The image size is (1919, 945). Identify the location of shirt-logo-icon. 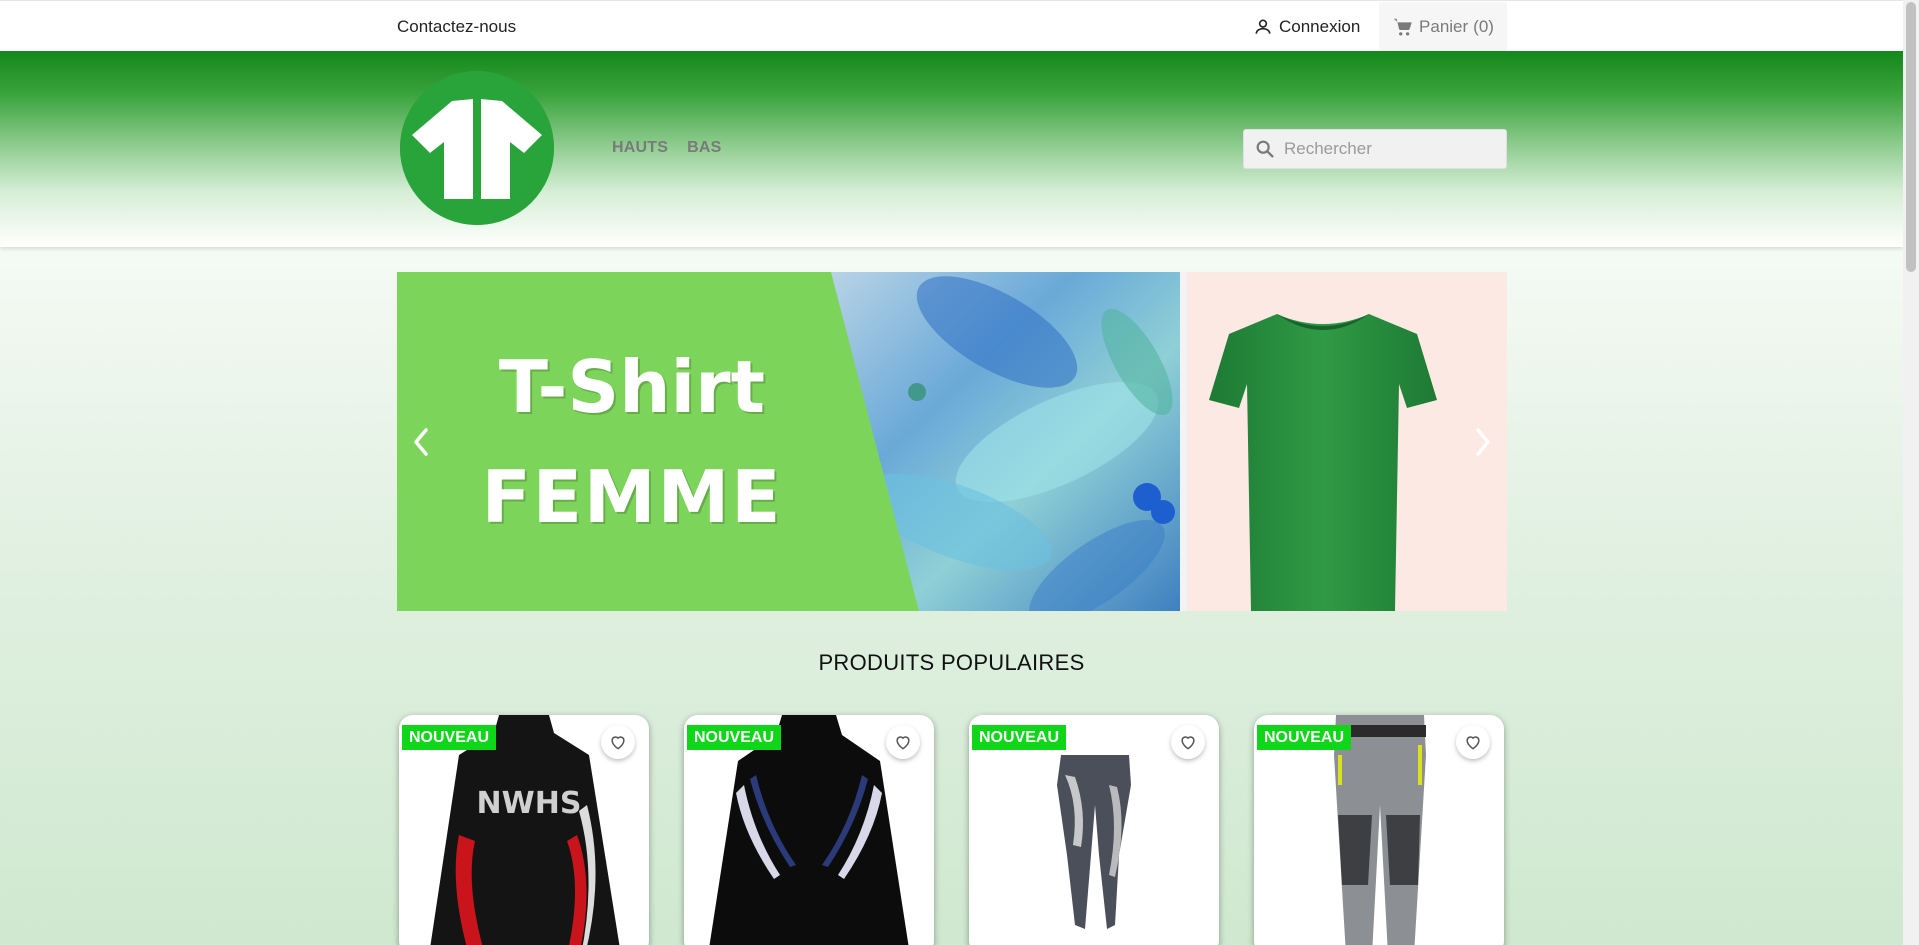
(477, 148).